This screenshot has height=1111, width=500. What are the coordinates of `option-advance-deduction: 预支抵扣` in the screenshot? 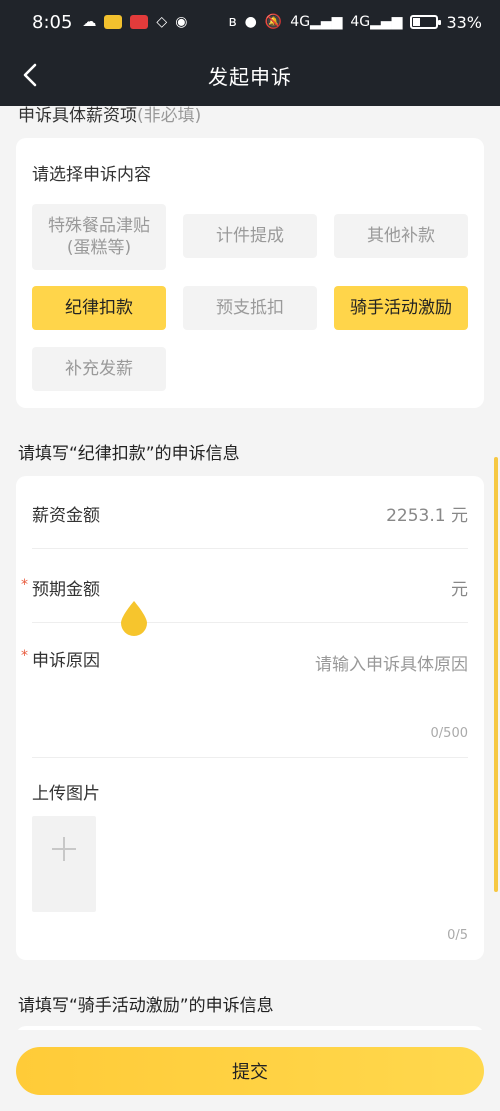 It's located at (250, 308).